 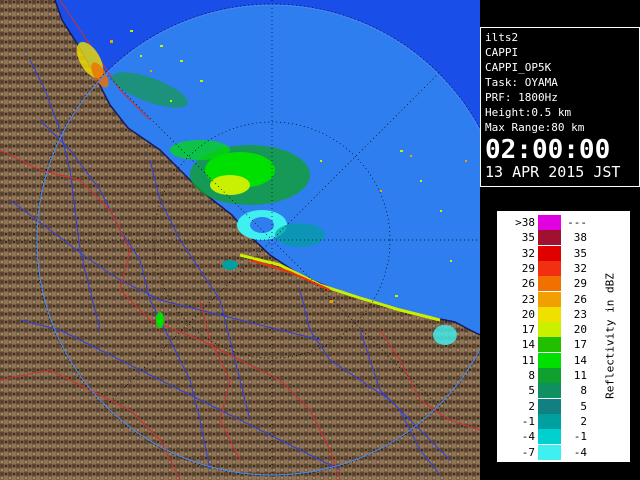 I want to click on legend-low-value: 8, so click(x=531, y=375).